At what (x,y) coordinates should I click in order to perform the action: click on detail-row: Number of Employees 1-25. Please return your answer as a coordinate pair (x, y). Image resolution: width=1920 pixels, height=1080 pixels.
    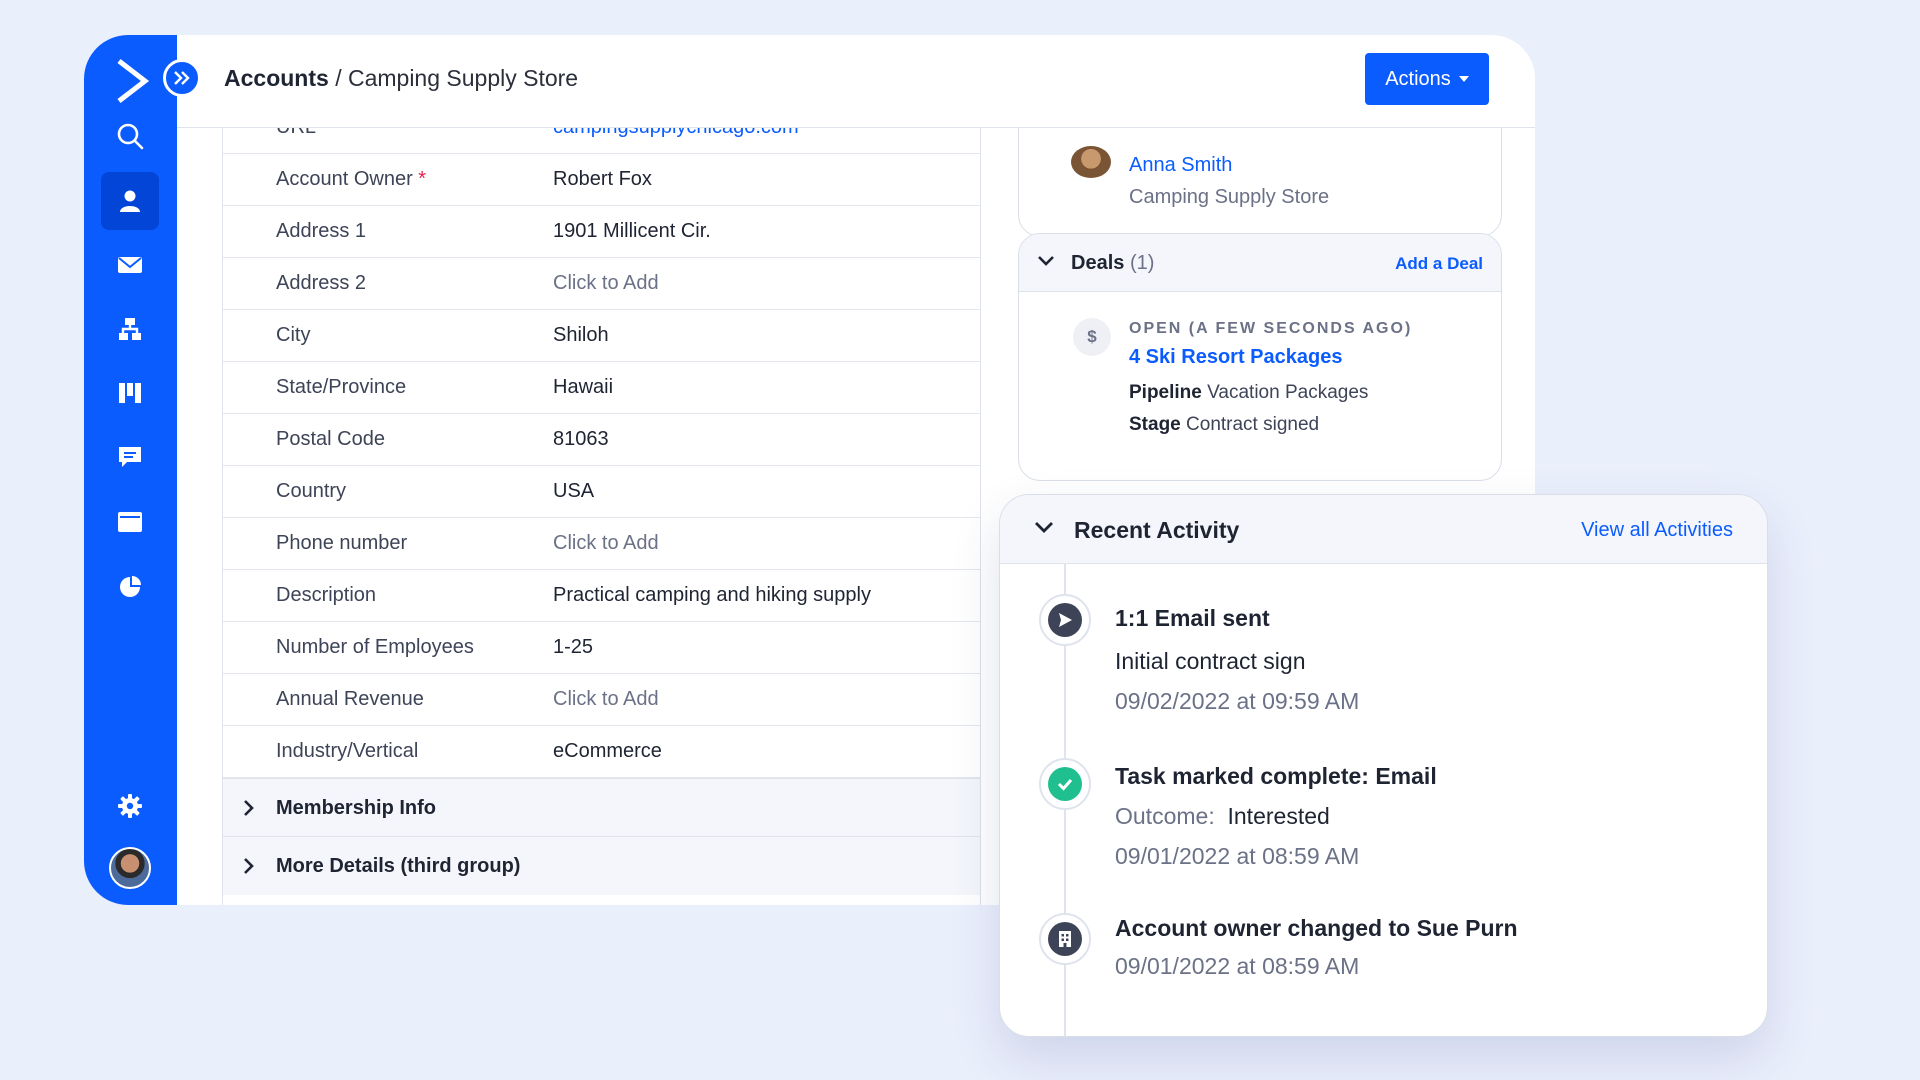
    Looking at the image, I should click on (601, 647).